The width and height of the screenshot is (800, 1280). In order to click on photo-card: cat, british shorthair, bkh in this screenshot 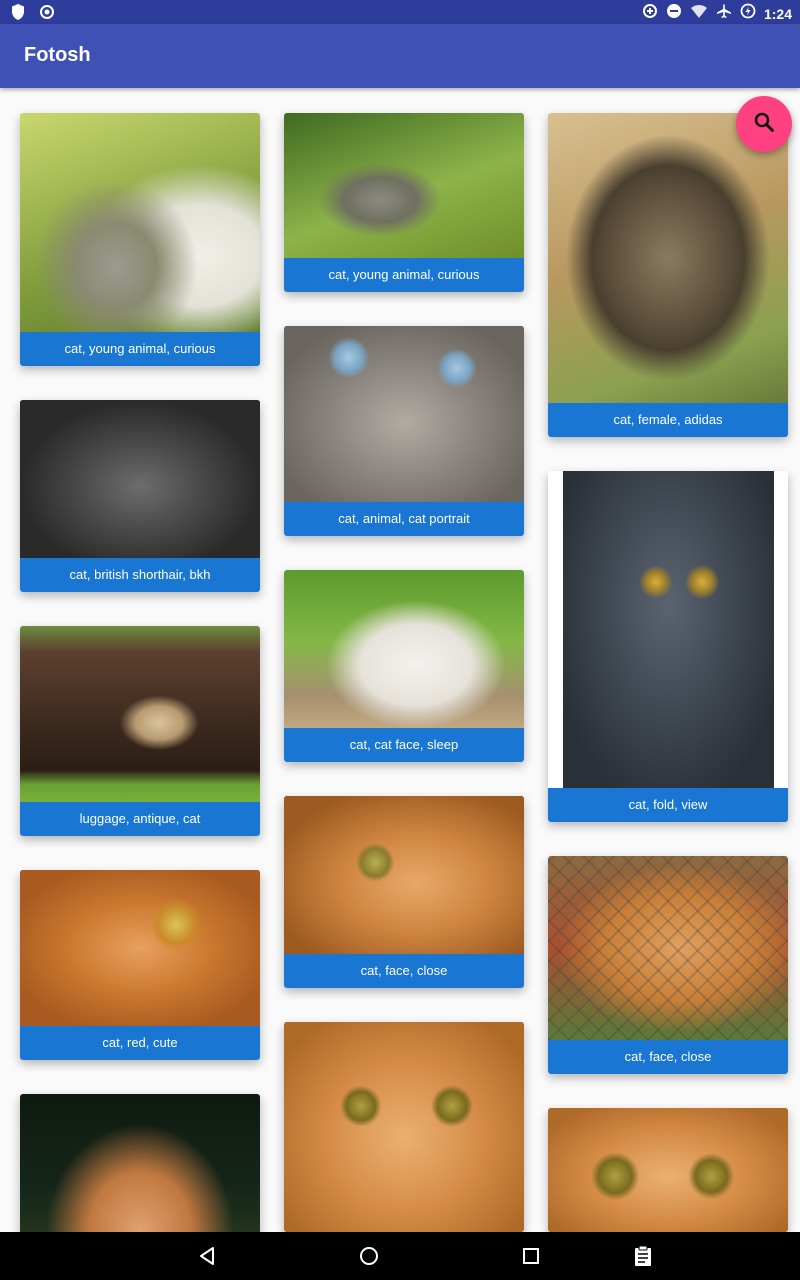, I will do `click(140, 496)`.